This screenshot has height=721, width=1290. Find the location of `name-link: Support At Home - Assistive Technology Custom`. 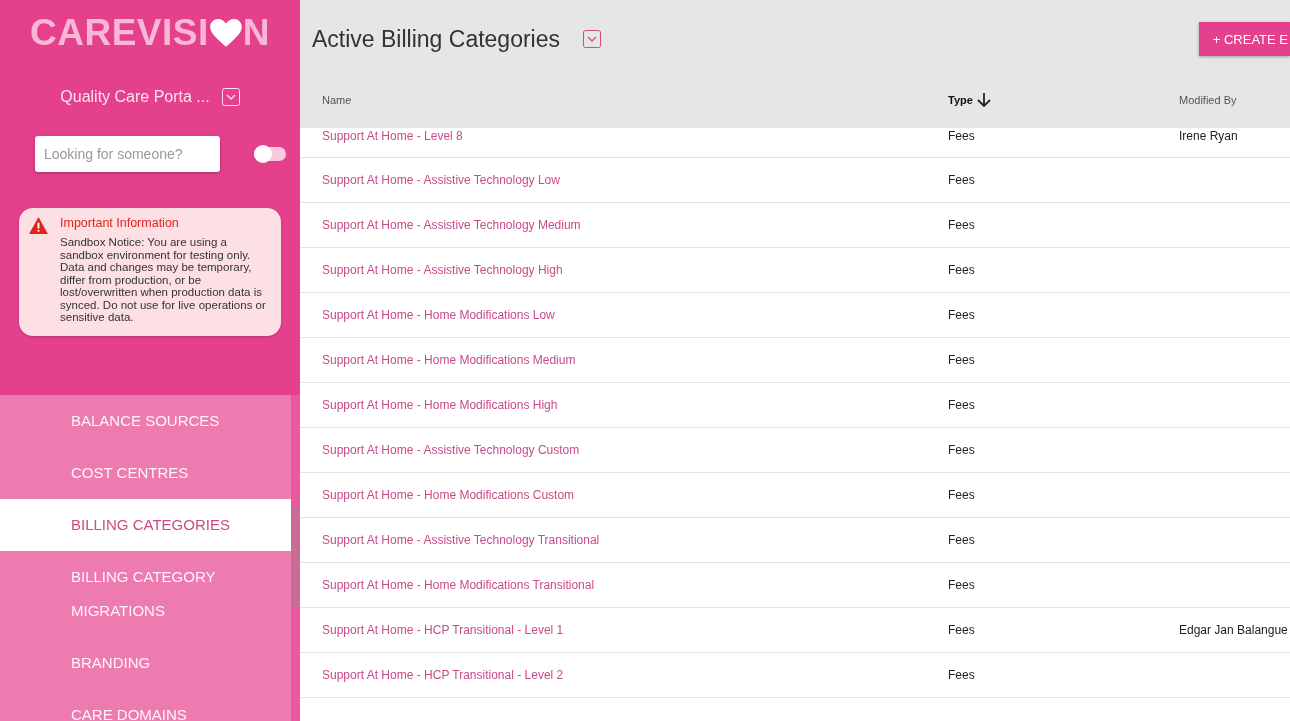

name-link: Support At Home - Assistive Technology Custom is located at coordinates (451, 450).